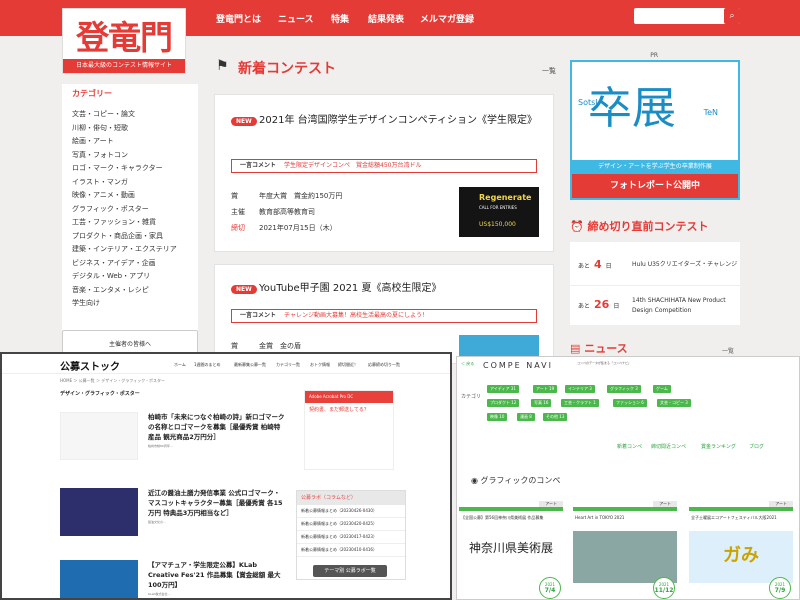 The height and width of the screenshot is (600, 800). Describe the element at coordinates (288, 365) in the screenshot. I see `koubo-nav: カテゴリ一覧` at that location.